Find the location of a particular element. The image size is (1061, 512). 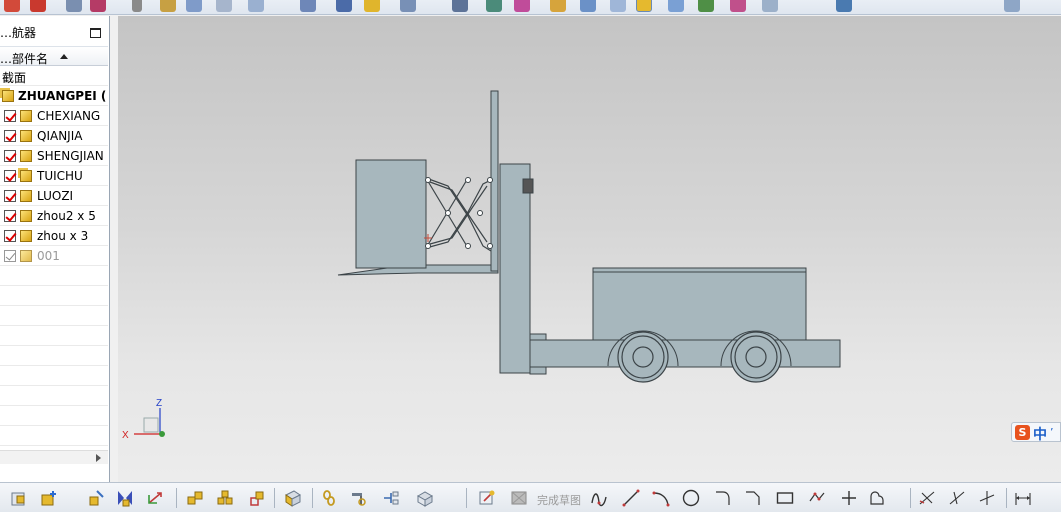

scroll-right-icon is located at coordinates (98, 458).